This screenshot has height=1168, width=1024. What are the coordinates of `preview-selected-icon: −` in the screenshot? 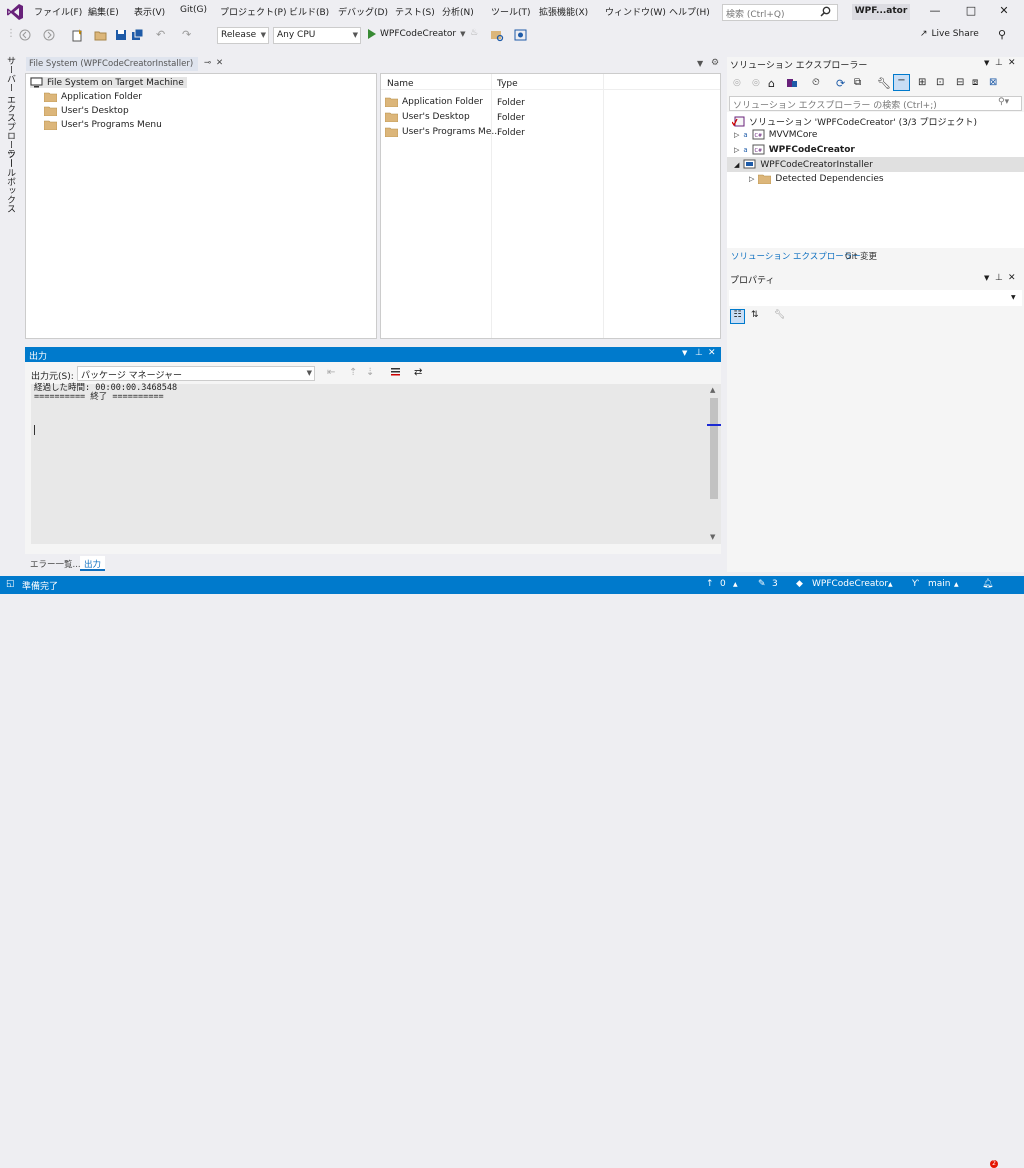 It's located at (901, 82).